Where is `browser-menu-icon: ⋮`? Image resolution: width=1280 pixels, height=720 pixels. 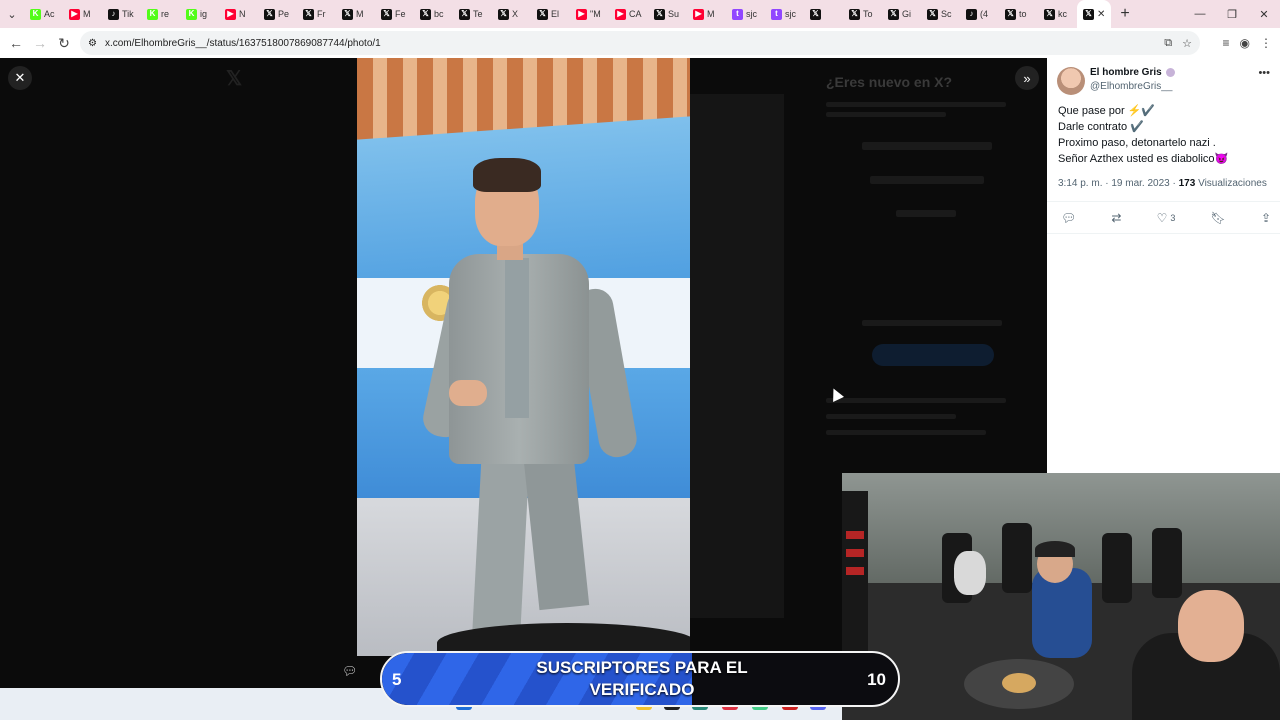 browser-menu-icon: ⋮ is located at coordinates (1266, 43).